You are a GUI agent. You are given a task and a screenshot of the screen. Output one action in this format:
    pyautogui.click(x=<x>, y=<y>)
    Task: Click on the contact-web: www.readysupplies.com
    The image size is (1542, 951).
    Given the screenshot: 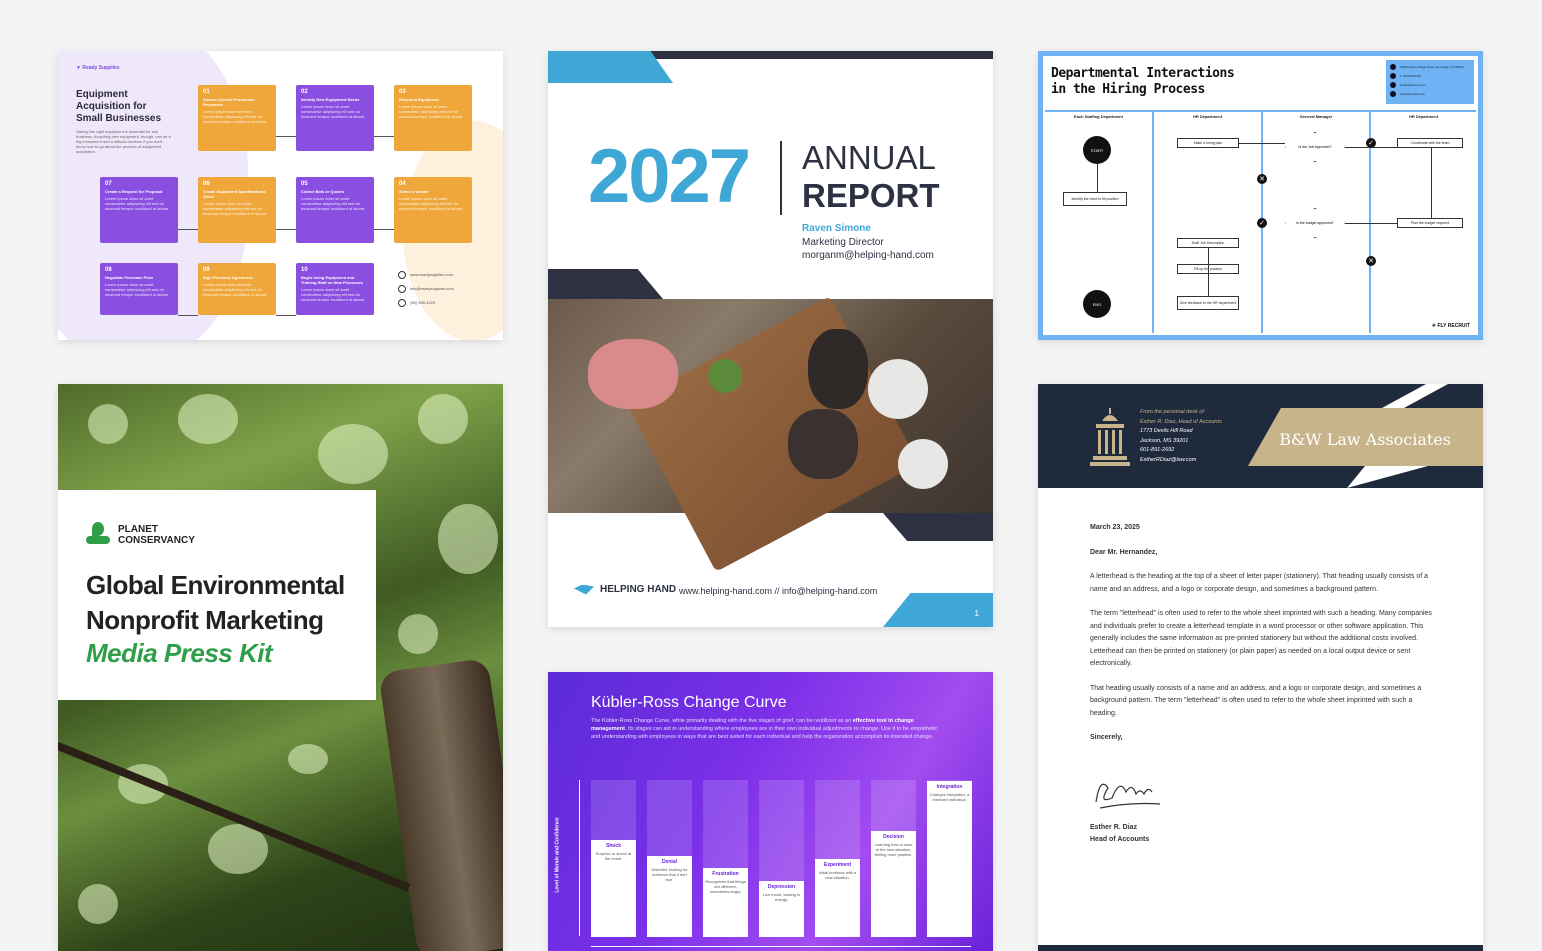 What is the action you would take?
    pyautogui.click(x=425, y=275)
    